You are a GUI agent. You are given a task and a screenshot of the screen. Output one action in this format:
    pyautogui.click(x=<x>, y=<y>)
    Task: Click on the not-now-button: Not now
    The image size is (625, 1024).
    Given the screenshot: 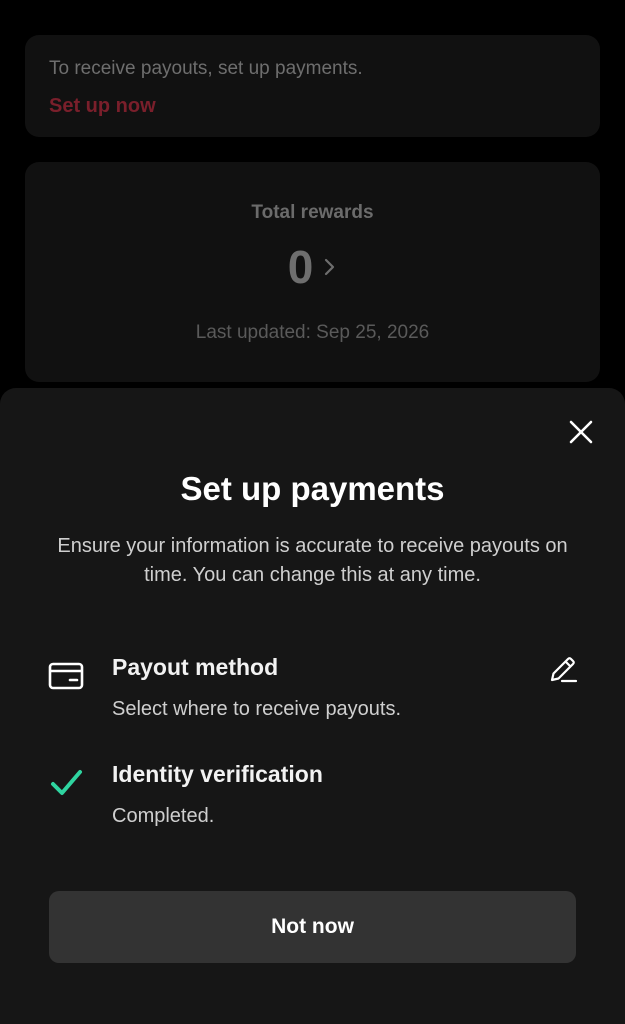 What is the action you would take?
    pyautogui.click(x=312, y=927)
    